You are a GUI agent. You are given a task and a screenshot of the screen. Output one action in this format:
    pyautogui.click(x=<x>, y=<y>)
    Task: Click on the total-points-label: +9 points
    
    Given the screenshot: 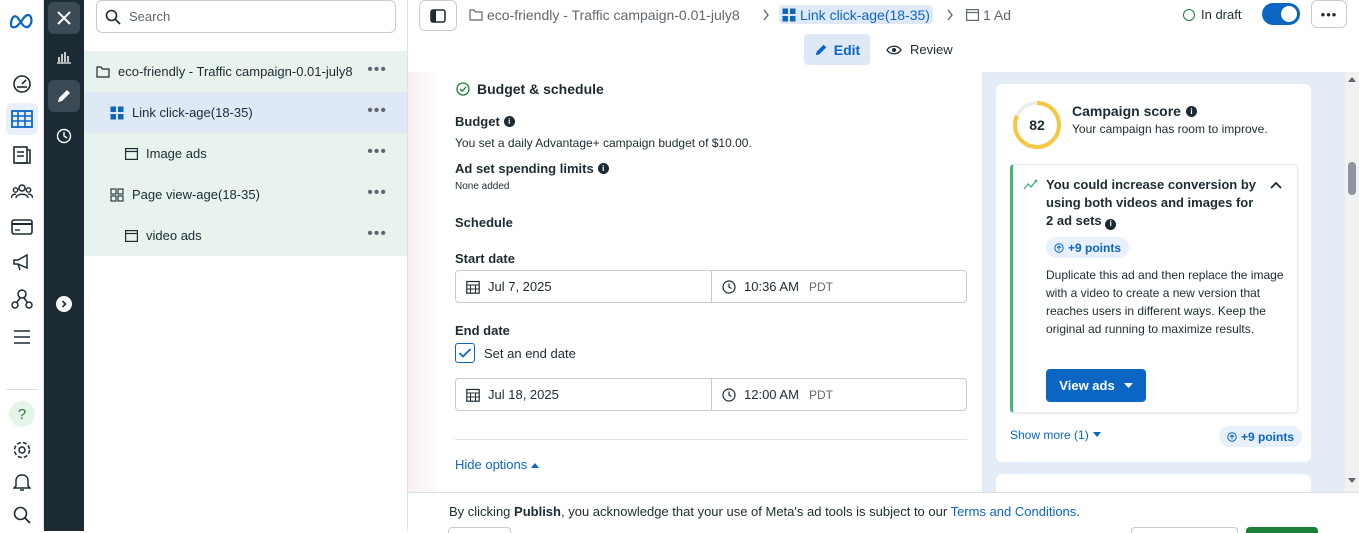 What is the action you would take?
    pyautogui.click(x=1268, y=436)
    